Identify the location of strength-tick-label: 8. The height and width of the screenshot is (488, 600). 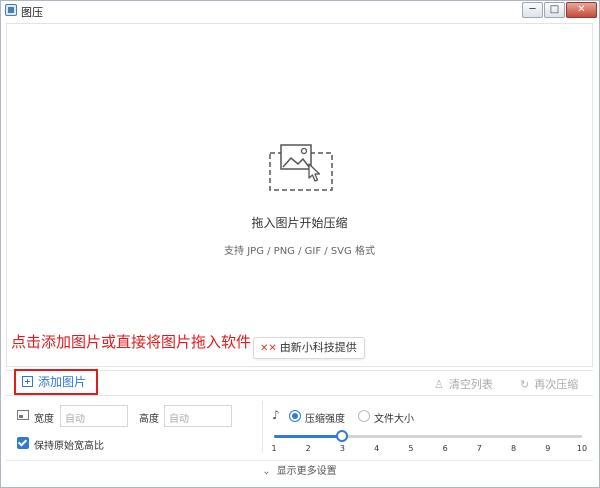
(514, 448).